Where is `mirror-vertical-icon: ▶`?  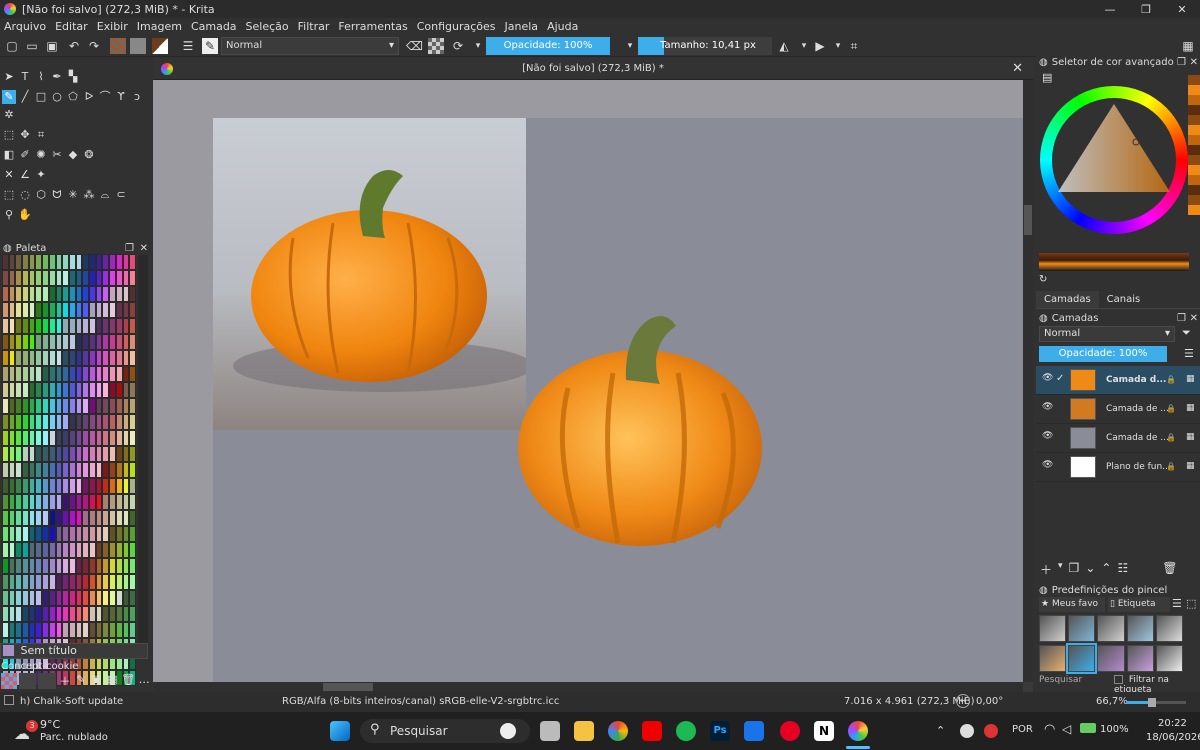
mirror-vertical-icon: ▶ is located at coordinates (820, 46).